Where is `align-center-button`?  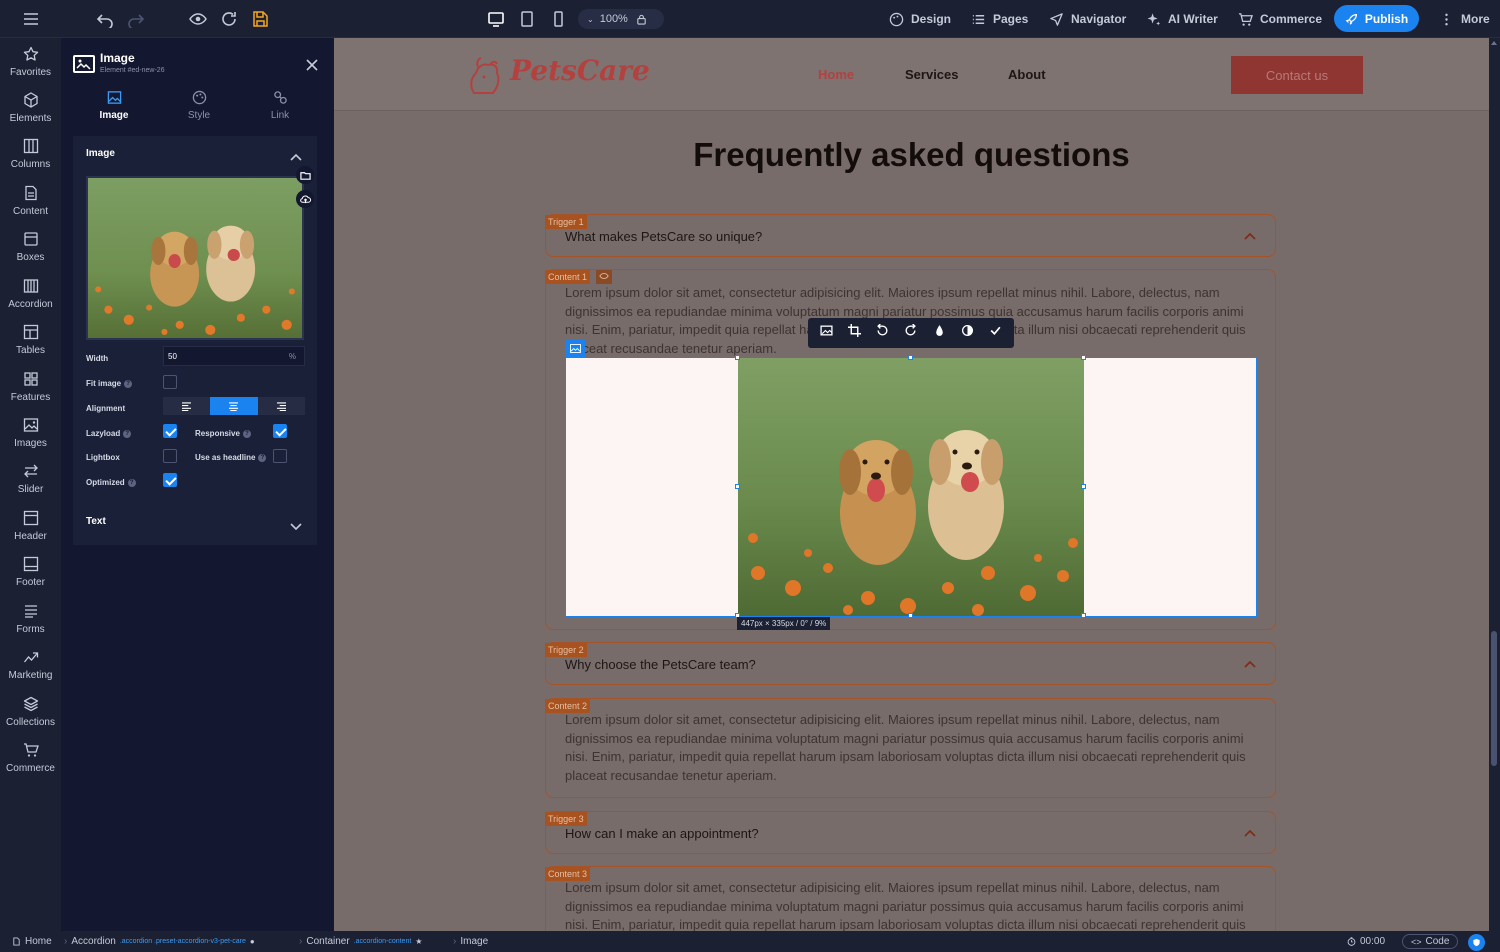
align-center-button is located at coordinates (234, 406).